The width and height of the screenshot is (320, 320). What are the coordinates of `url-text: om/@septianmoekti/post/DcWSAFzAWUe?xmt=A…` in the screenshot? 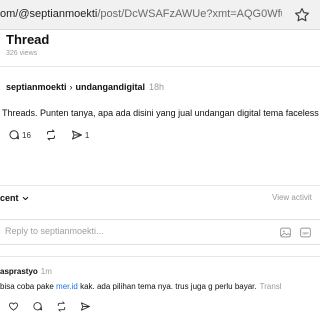 It's located at (141, 14).